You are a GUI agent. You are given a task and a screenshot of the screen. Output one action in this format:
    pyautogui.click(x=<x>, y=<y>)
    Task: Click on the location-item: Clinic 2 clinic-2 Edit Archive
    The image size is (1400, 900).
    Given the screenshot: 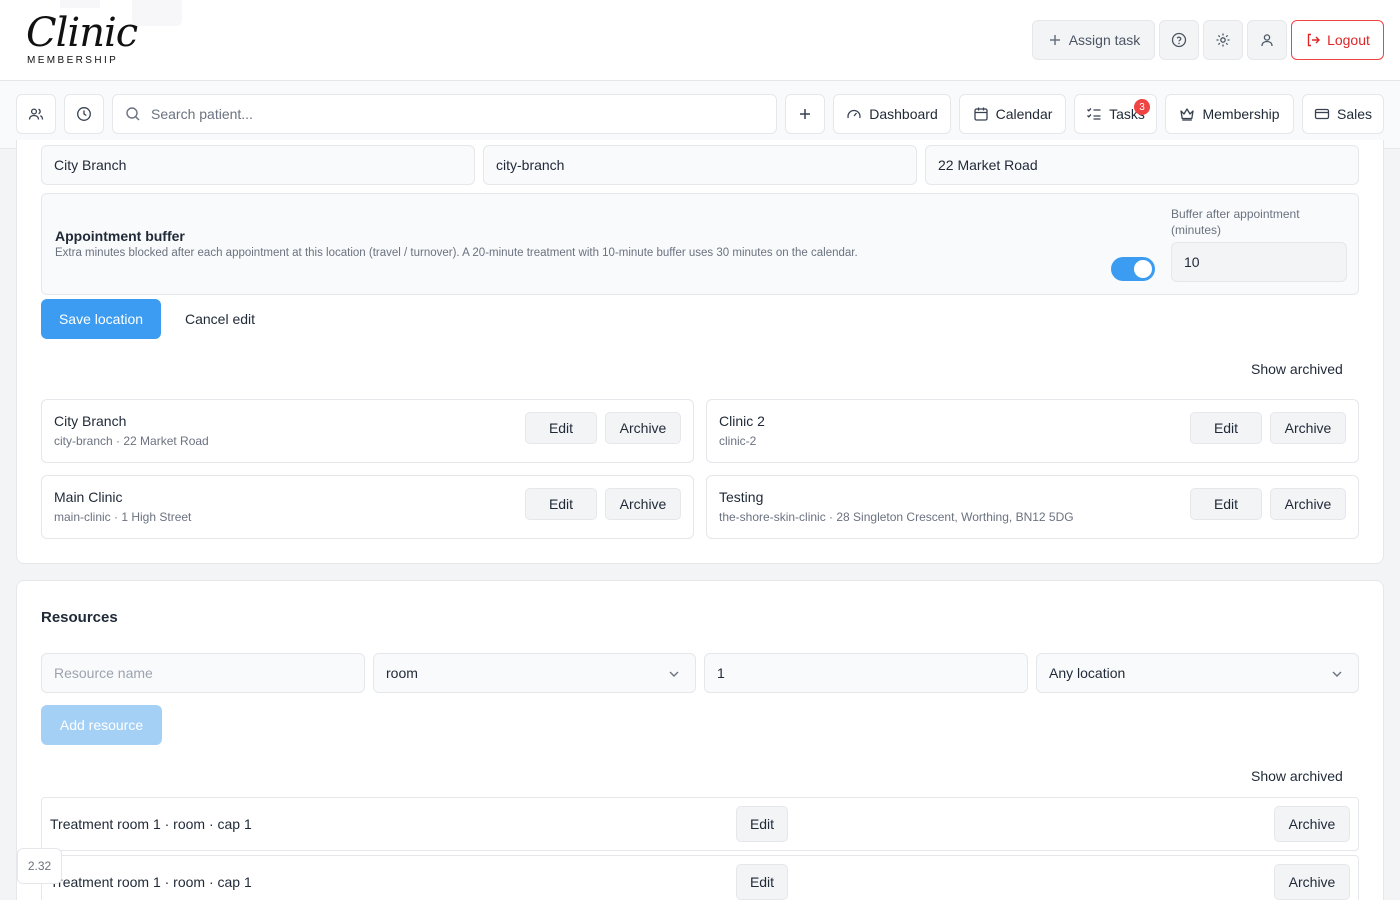 What is the action you would take?
    pyautogui.click(x=1032, y=431)
    